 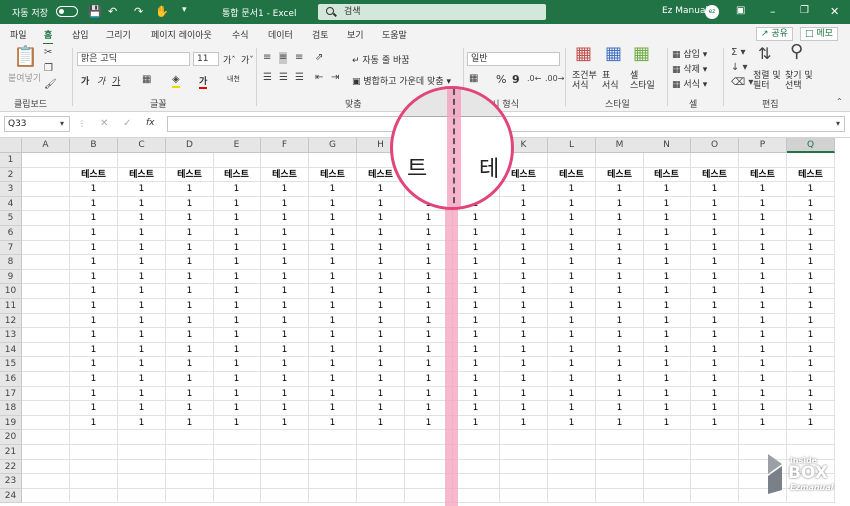 I want to click on cell-b14: 1, so click(x=94, y=350).